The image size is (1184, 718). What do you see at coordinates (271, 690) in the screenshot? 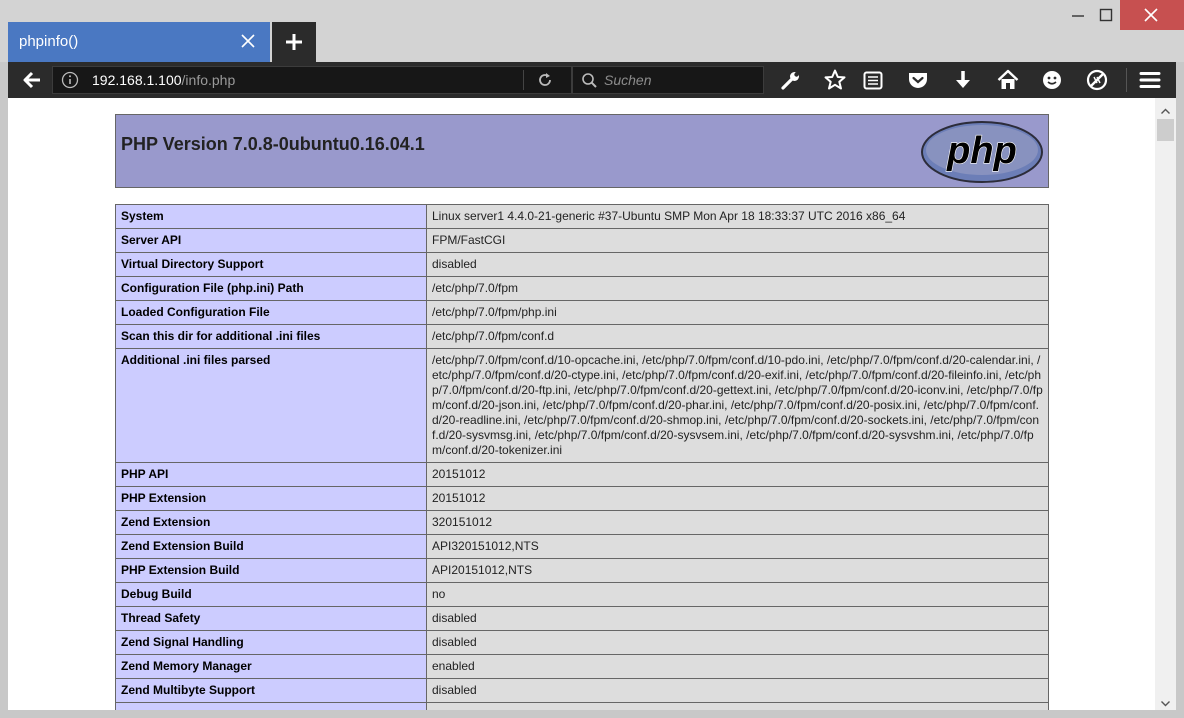
I see `row-label: Zend Multibyte Support` at bounding box center [271, 690].